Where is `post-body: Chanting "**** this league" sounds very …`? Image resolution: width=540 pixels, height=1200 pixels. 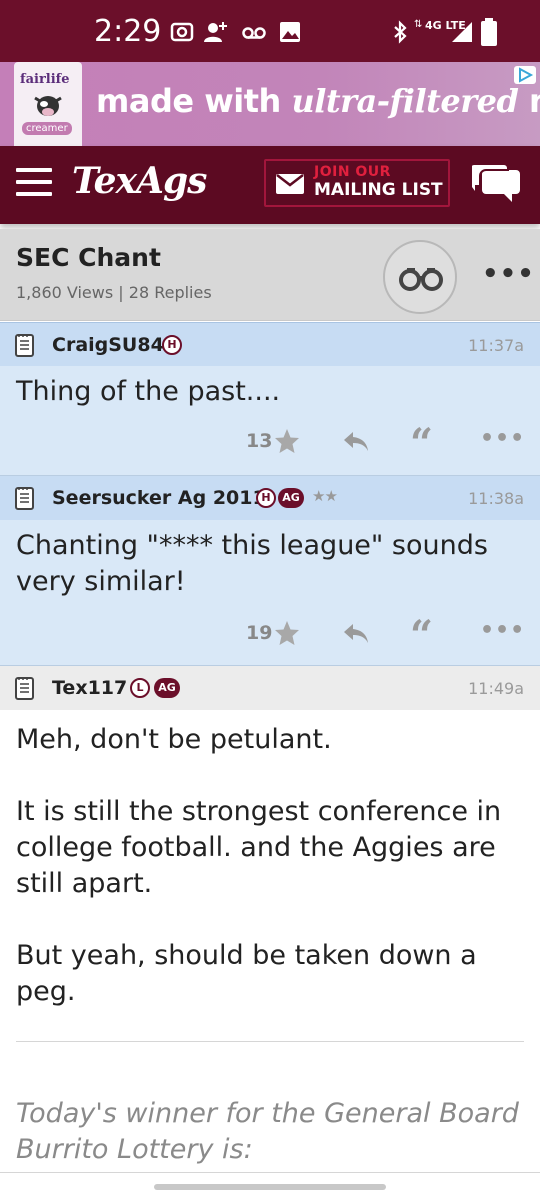 post-body: Chanting "**** this league" sounds very … is located at coordinates (252, 564).